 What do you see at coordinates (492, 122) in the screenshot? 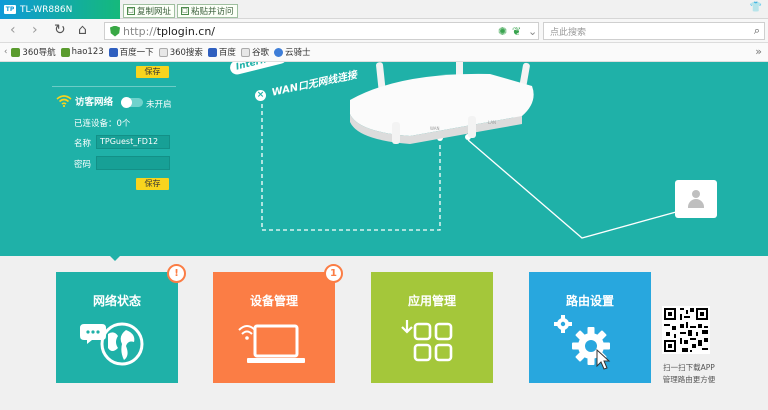
I see `svg-text: LAN` at bounding box center [492, 122].